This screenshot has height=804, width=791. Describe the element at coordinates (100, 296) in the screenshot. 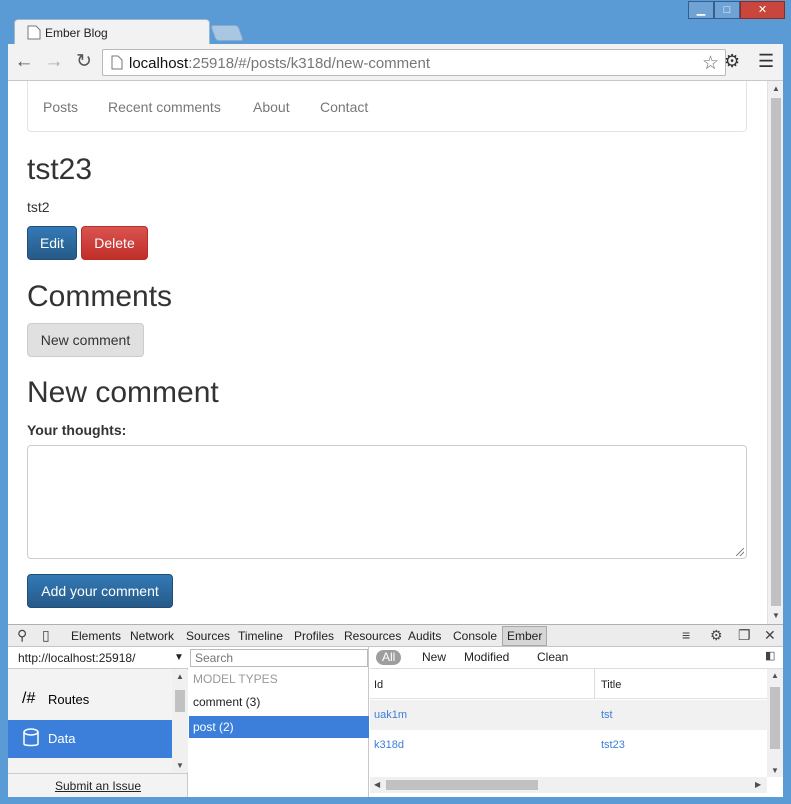

I see `comments-heading: Comments` at that location.